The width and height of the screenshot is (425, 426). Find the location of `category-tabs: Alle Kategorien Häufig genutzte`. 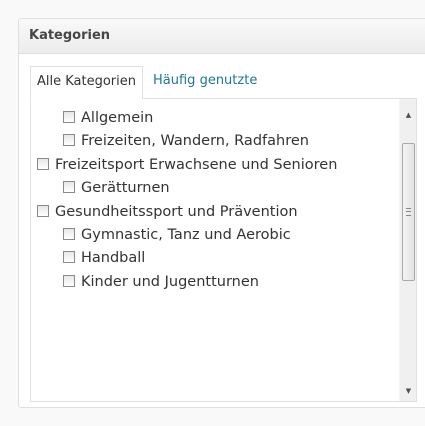

category-tabs: Alle Kategorien Häufig genutzte is located at coordinates (146, 82).